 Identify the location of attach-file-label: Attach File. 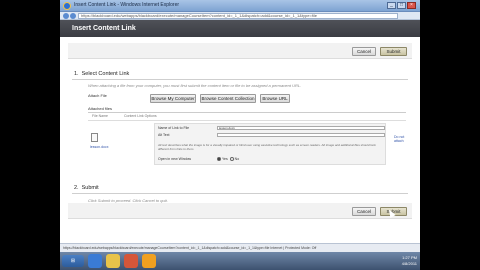
(97, 95).